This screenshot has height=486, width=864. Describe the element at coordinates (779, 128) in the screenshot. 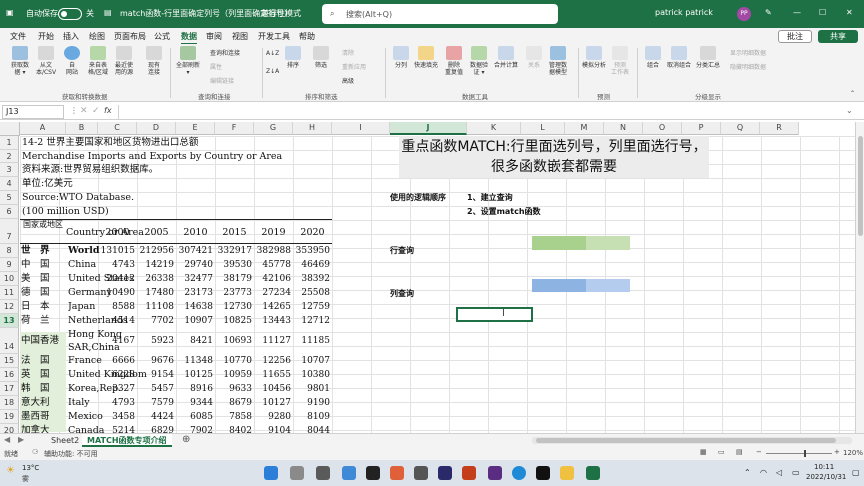

I see `column-header: R` at that location.